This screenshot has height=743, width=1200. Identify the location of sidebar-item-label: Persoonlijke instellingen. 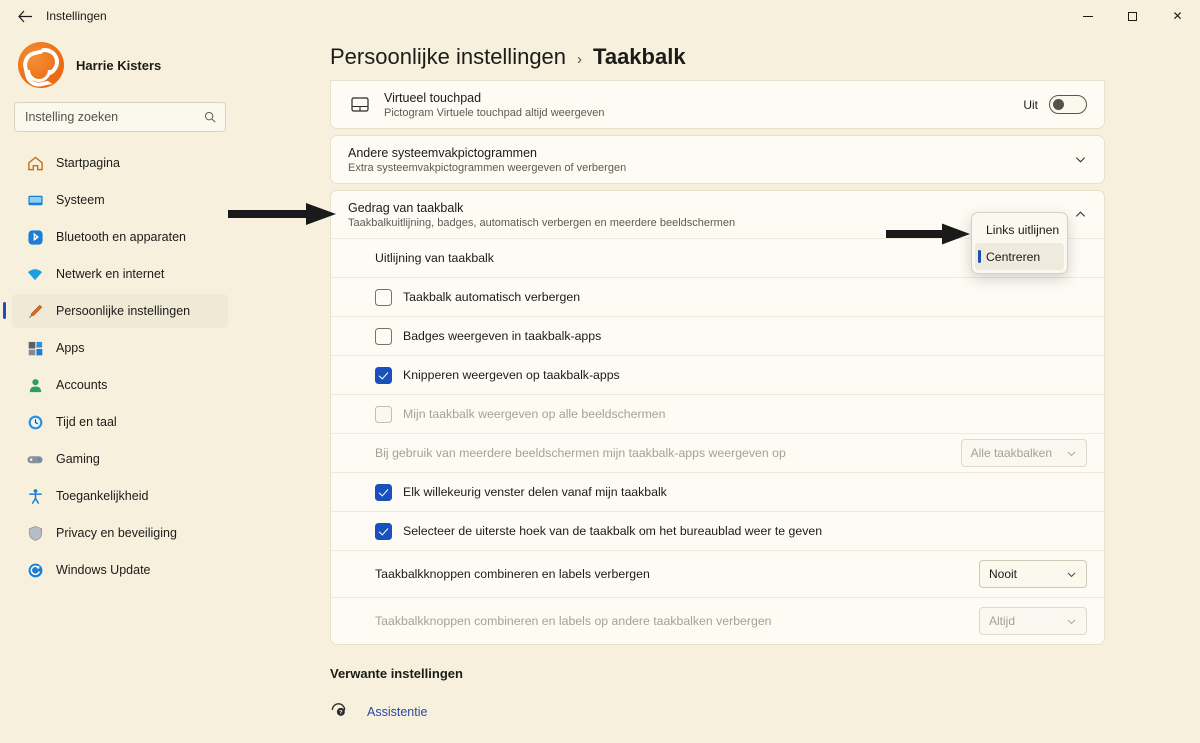
(123, 311).